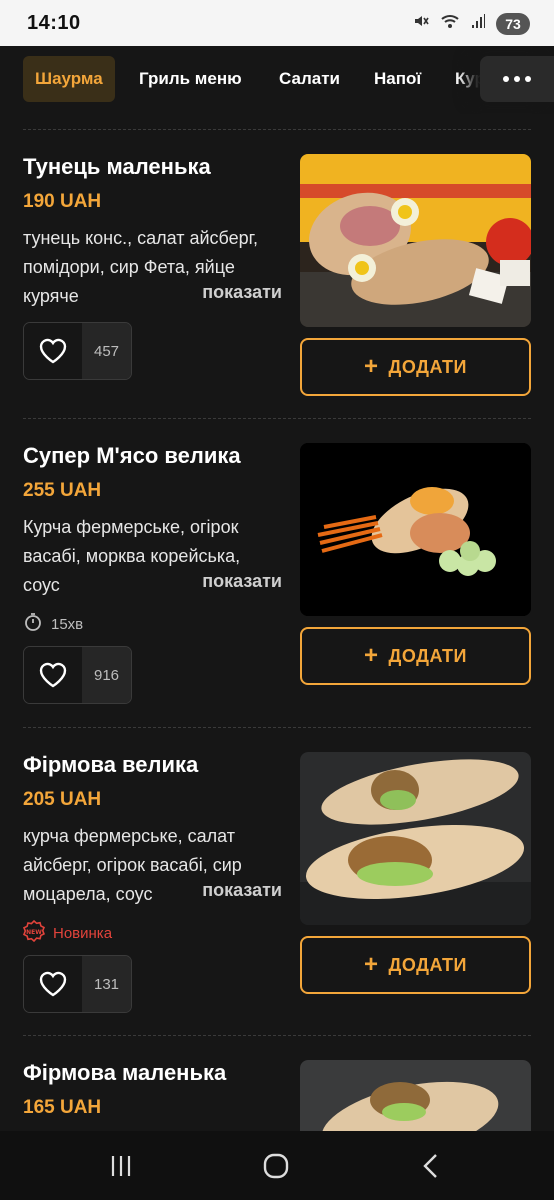  I want to click on cooking-time: 15хв, so click(53, 624).